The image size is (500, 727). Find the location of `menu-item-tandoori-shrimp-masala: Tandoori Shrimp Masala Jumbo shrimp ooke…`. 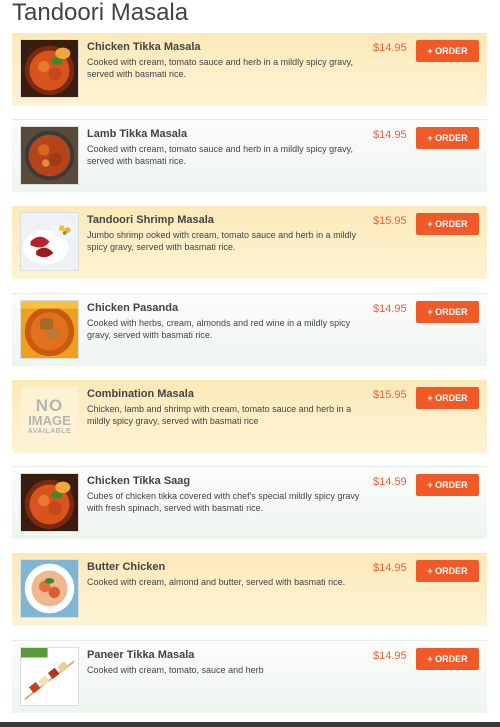

menu-item-tandoori-shrimp-masala: Tandoori Shrimp Masala Jumbo shrimp ooke… is located at coordinates (249, 242).